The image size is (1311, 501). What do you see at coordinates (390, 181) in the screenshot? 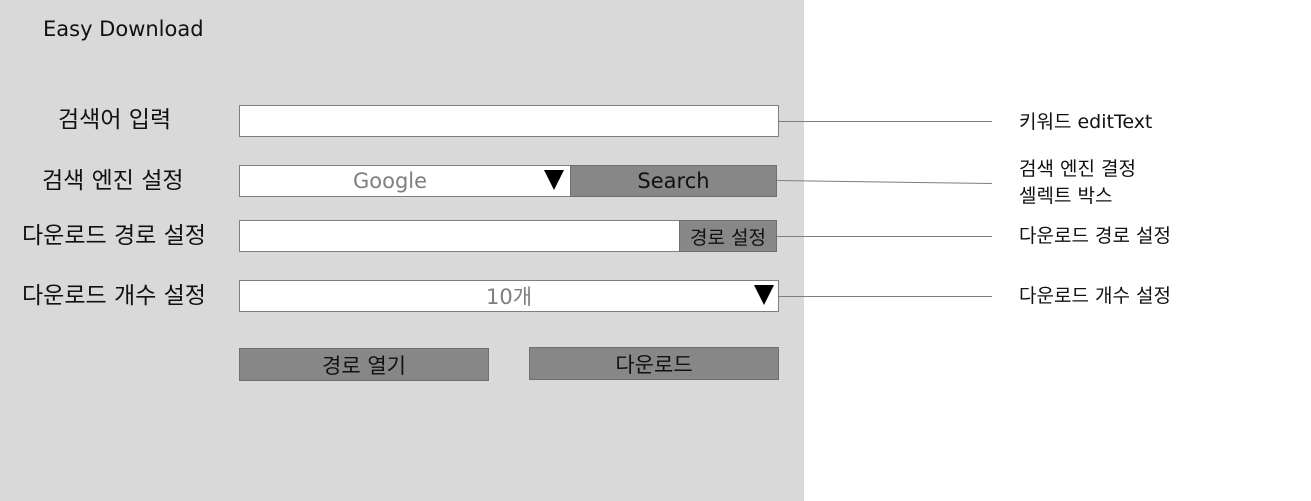
I see `engine-selected-value: Google` at bounding box center [390, 181].